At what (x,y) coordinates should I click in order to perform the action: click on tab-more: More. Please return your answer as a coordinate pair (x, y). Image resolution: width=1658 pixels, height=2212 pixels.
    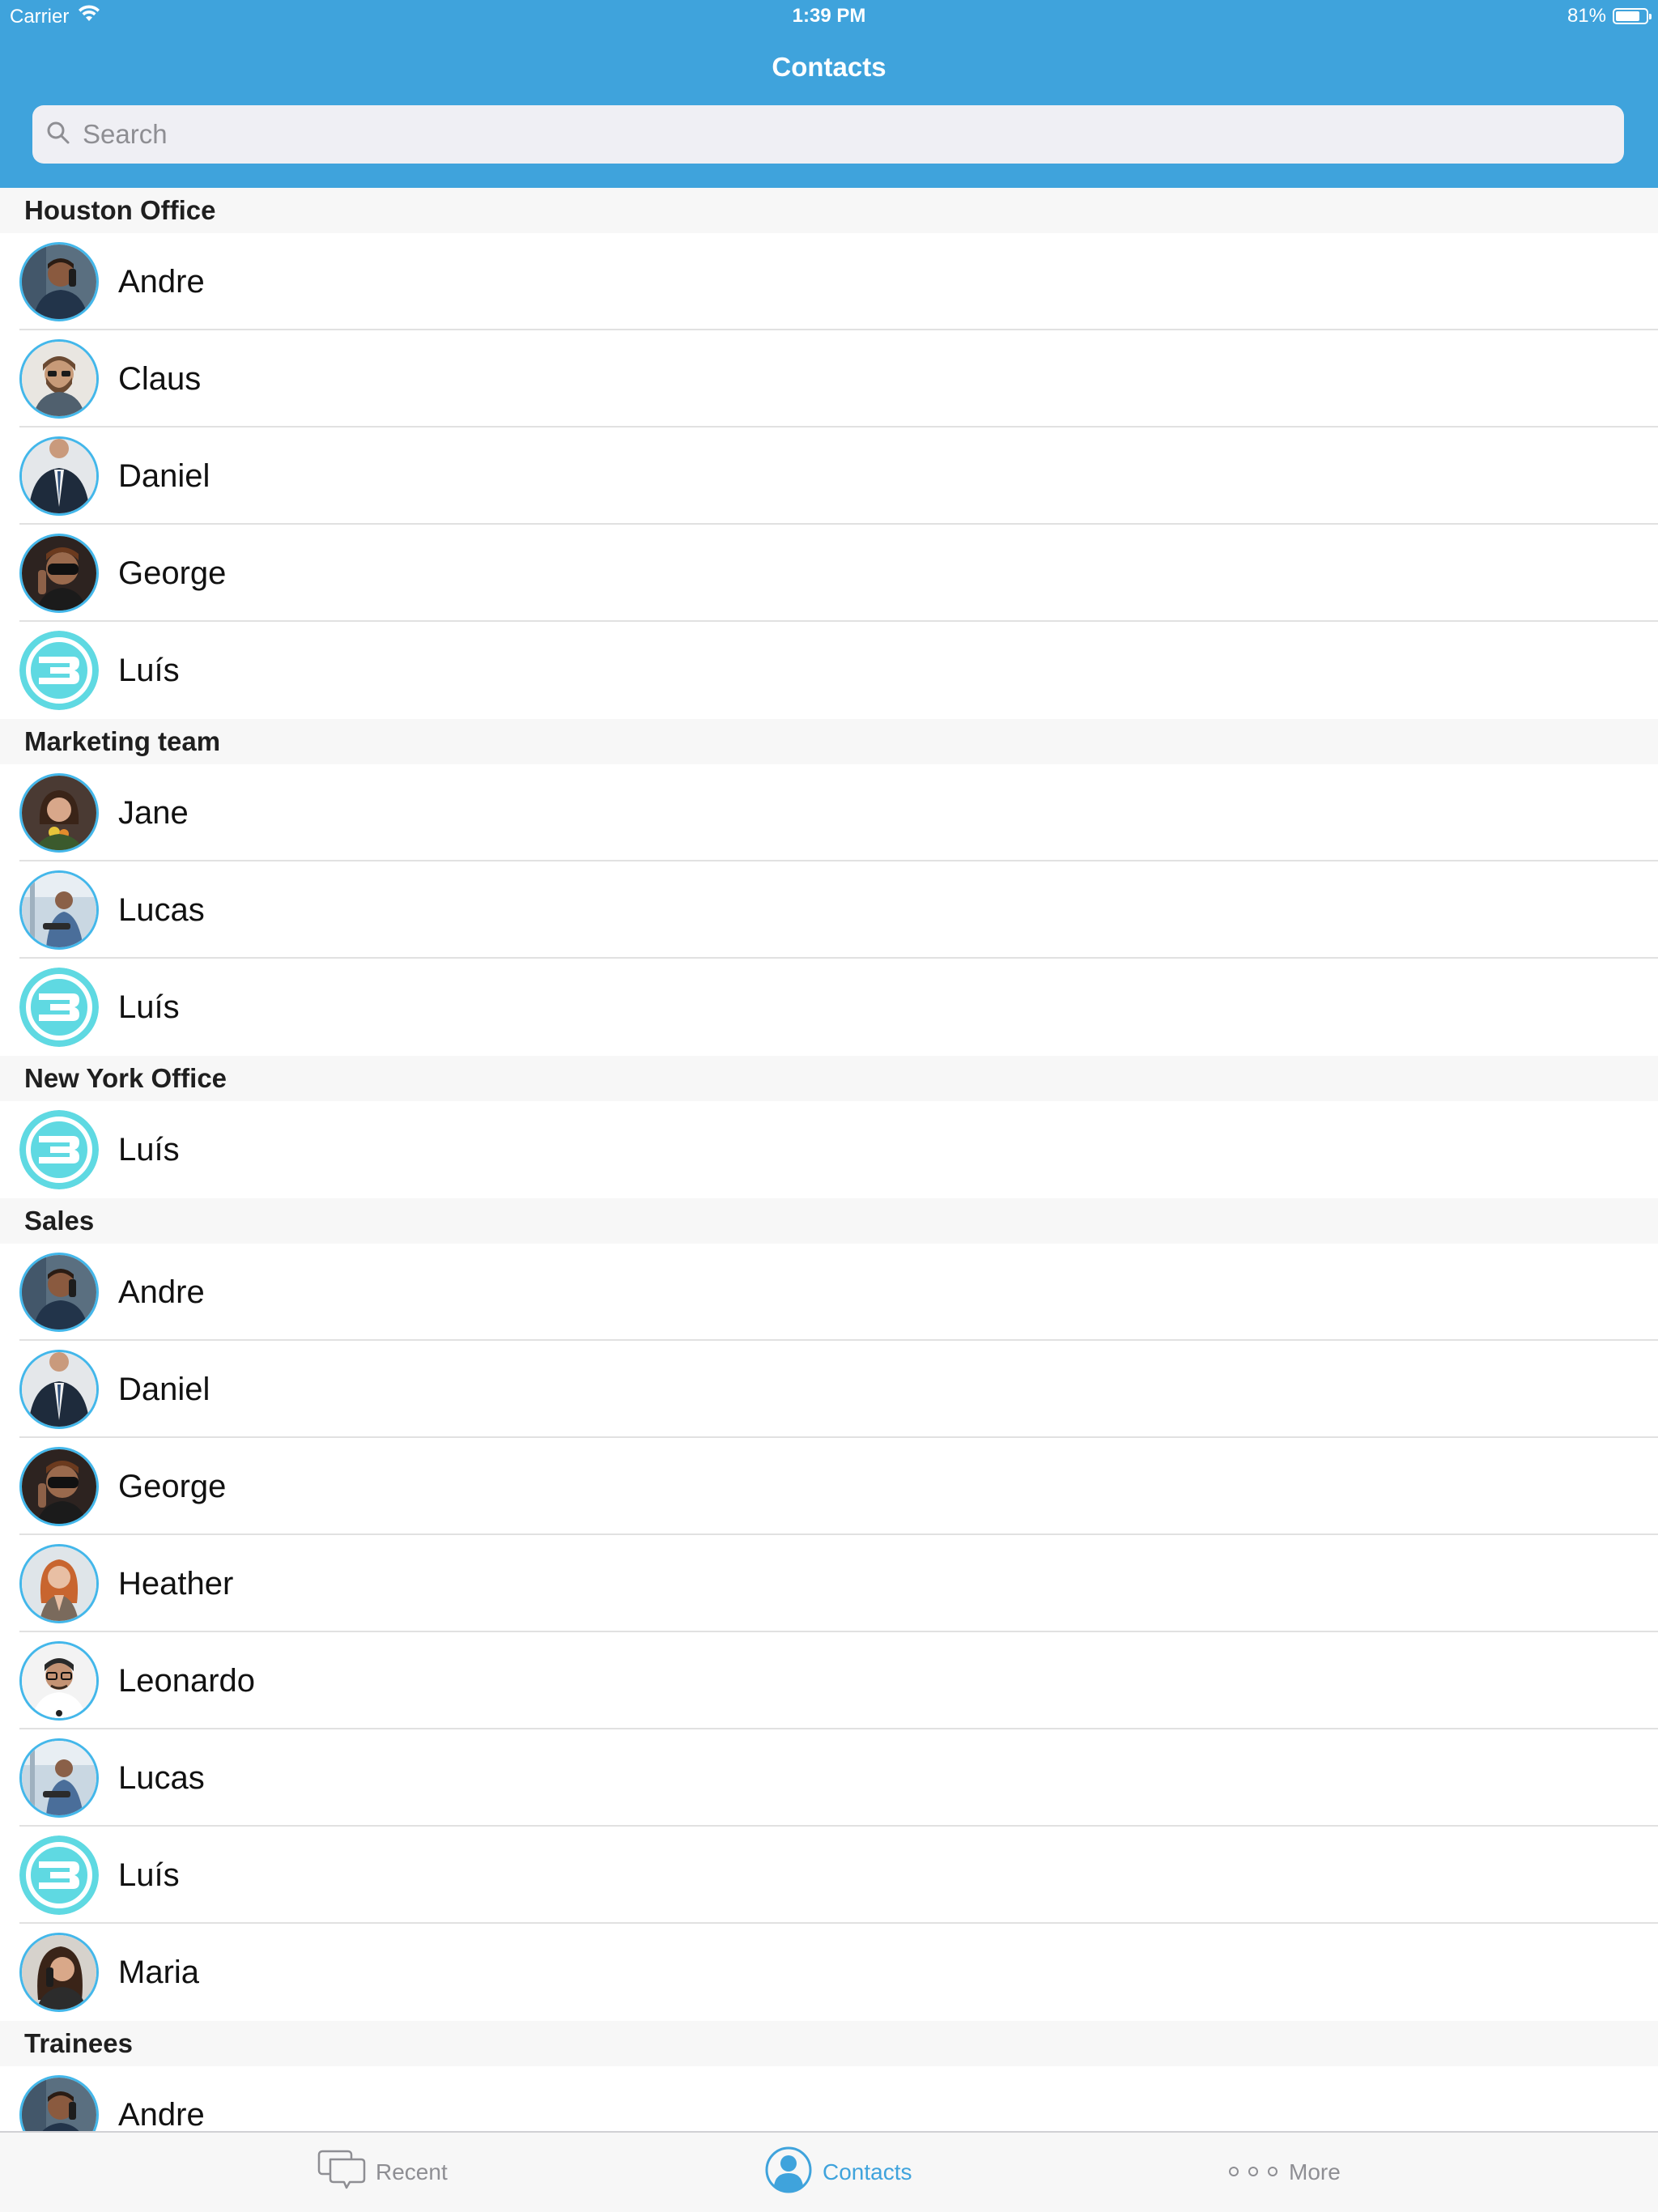
    Looking at the image, I should click on (1284, 2172).